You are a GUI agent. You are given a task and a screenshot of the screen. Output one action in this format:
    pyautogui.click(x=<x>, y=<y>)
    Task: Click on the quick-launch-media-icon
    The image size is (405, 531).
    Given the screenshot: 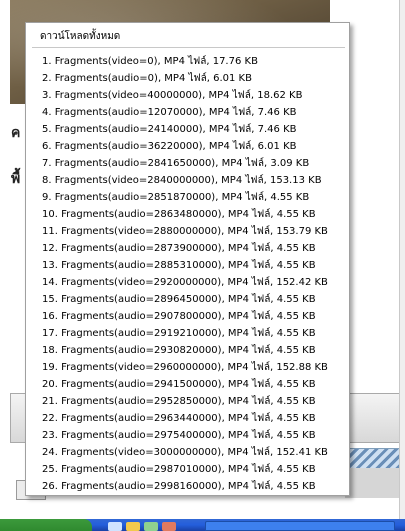 What is the action you would take?
    pyautogui.click(x=169, y=526)
    